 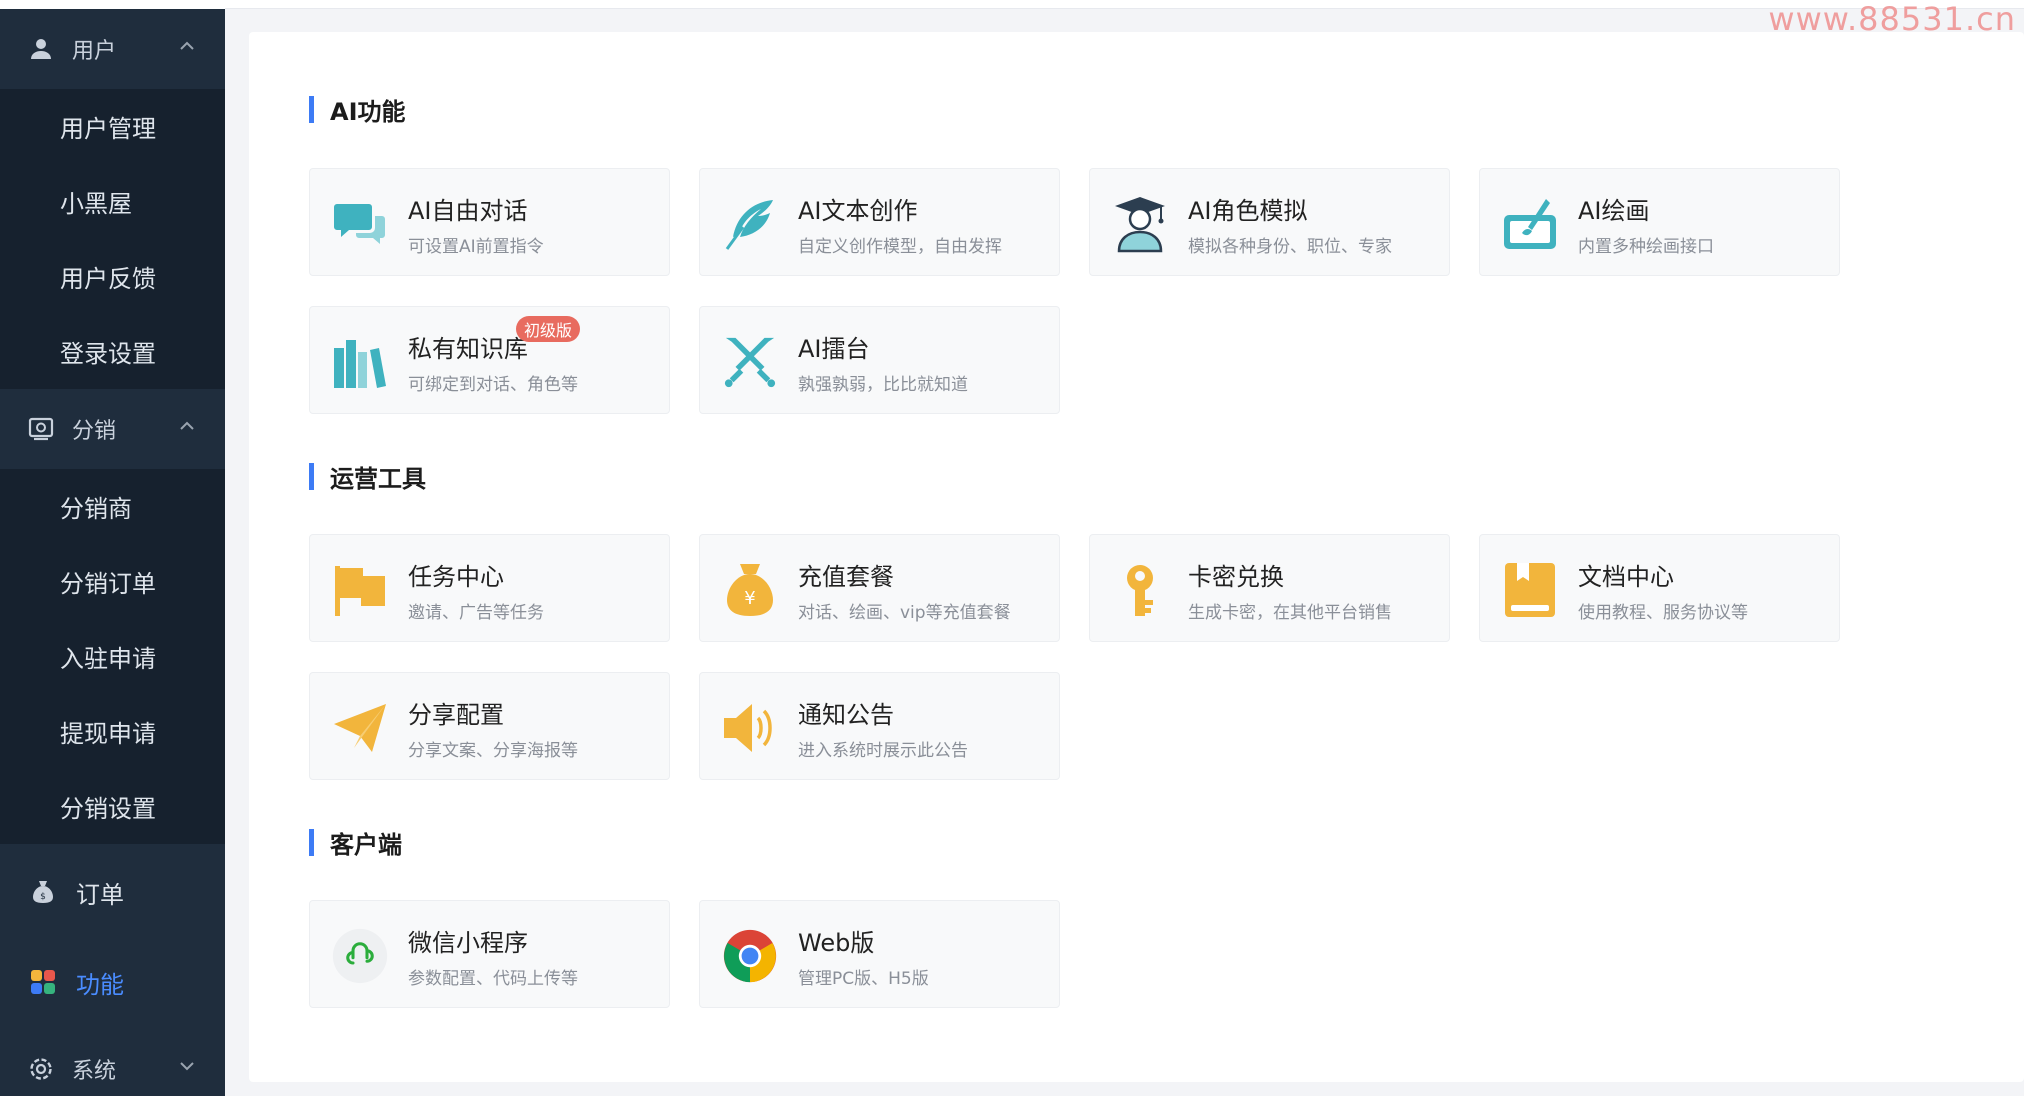 I want to click on card-title: 微信小程序, so click(x=468, y=943).